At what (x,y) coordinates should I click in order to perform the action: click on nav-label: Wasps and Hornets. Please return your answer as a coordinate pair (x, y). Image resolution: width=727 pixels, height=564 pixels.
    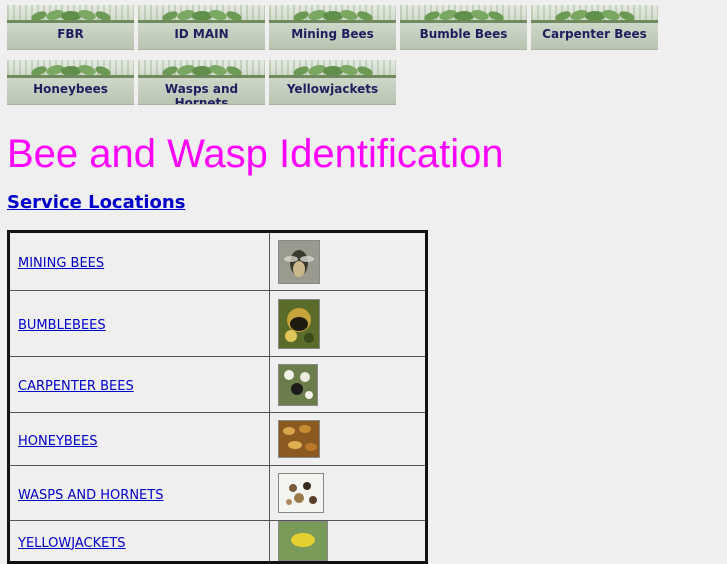
    Looking at the image, I should click on (201, 93).